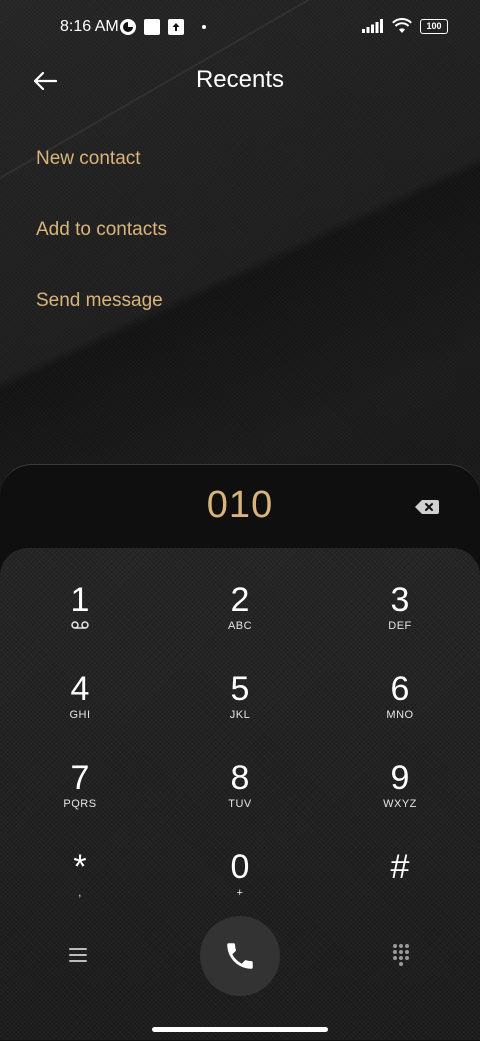 The height and width of the screenshot is (1041, 480). Describe the element at coordinates (240, 715) in the screenshot. I see `key-letters: JKL` at that location.